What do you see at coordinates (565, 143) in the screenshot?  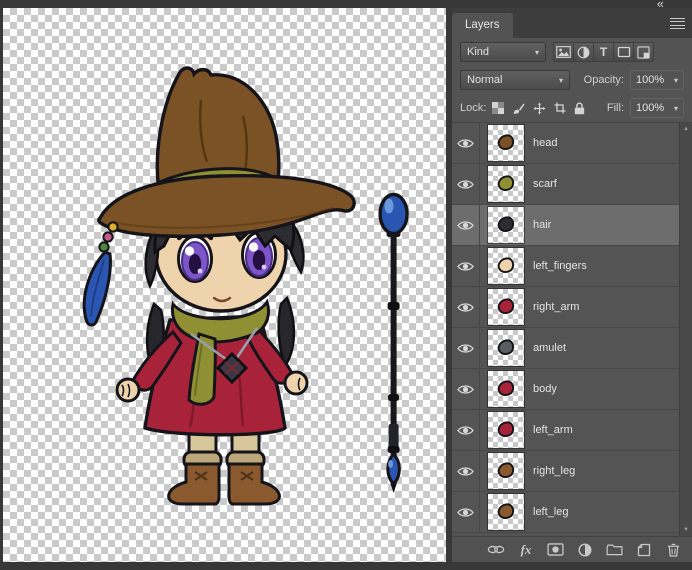 I see `layer-row: head` at bounding box center [565, 143].